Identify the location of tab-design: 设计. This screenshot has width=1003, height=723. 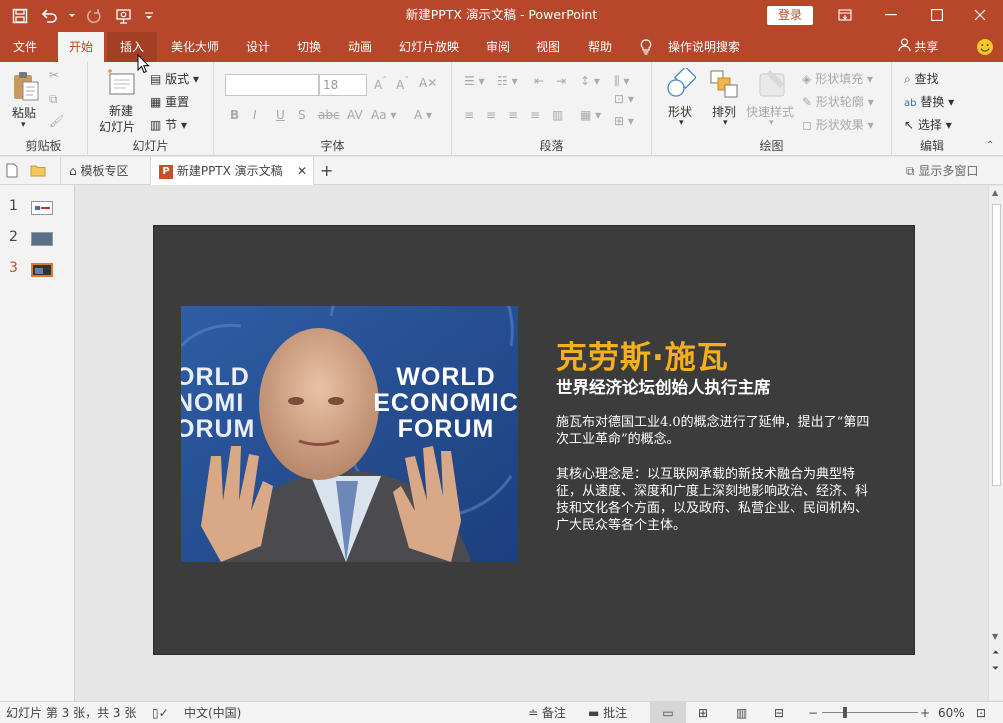
(258, 47).